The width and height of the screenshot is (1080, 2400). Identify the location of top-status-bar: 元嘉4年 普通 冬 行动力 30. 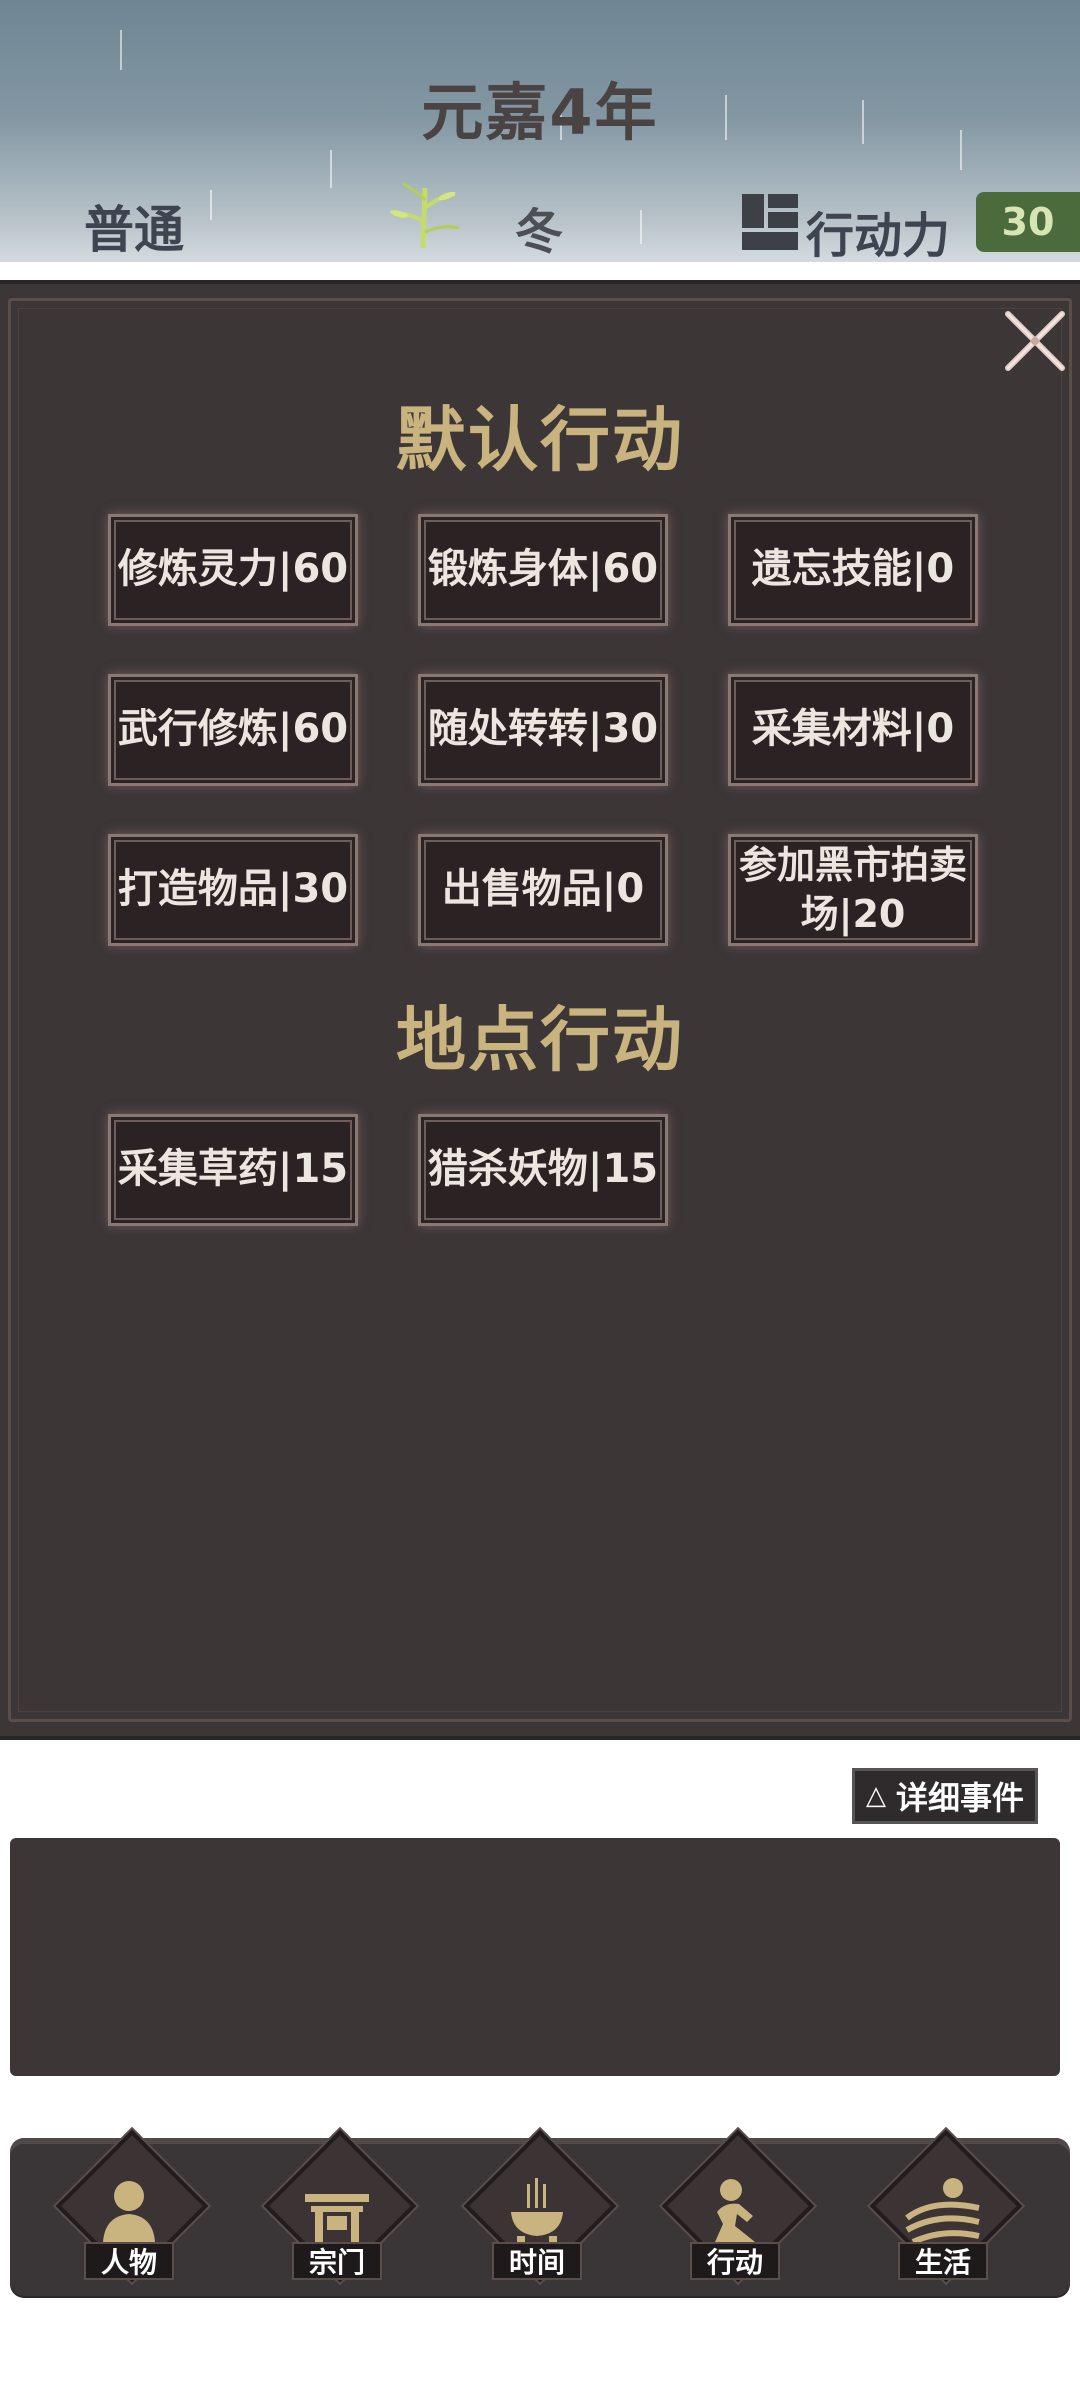
(540, 131).